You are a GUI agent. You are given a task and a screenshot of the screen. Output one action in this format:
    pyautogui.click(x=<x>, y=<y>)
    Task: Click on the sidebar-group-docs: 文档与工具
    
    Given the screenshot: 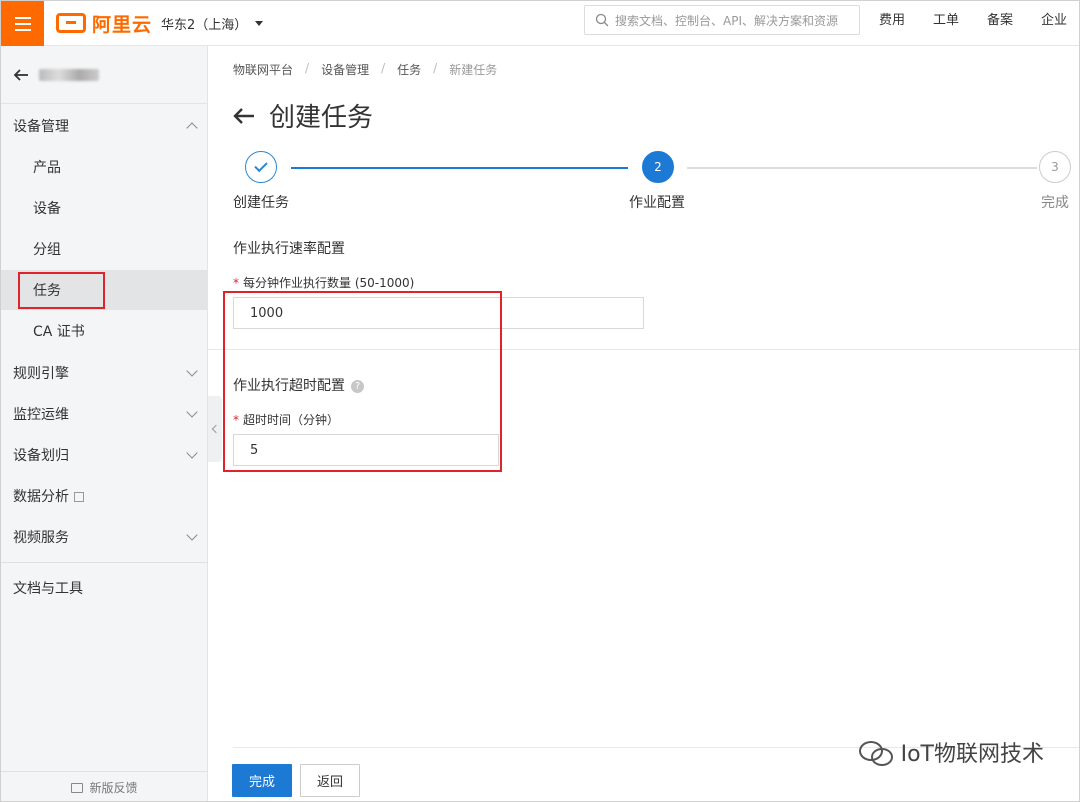 What is the action you would take?
    pyautogui.click(x=104, y=588)
    